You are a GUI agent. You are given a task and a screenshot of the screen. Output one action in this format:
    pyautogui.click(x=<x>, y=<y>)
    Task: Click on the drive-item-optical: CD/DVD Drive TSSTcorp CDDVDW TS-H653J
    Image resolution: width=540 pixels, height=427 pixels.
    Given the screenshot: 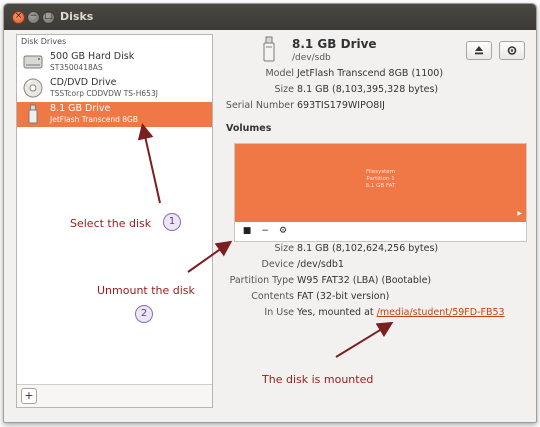 What is the action you would take?
    pyautogui.click(x=114, y=88)
    